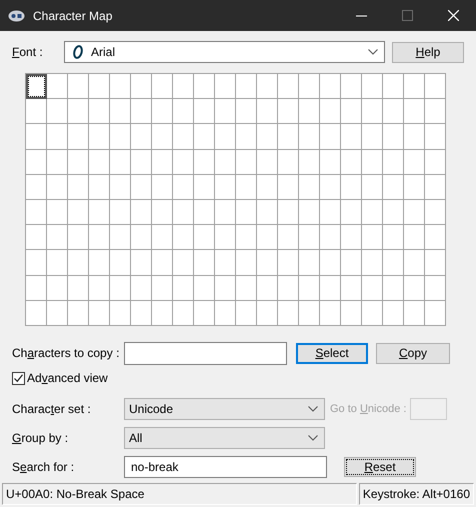  Describe the element at coordinates (413, 353) in the screenshot. I see `copy-button: Copy` at that location.